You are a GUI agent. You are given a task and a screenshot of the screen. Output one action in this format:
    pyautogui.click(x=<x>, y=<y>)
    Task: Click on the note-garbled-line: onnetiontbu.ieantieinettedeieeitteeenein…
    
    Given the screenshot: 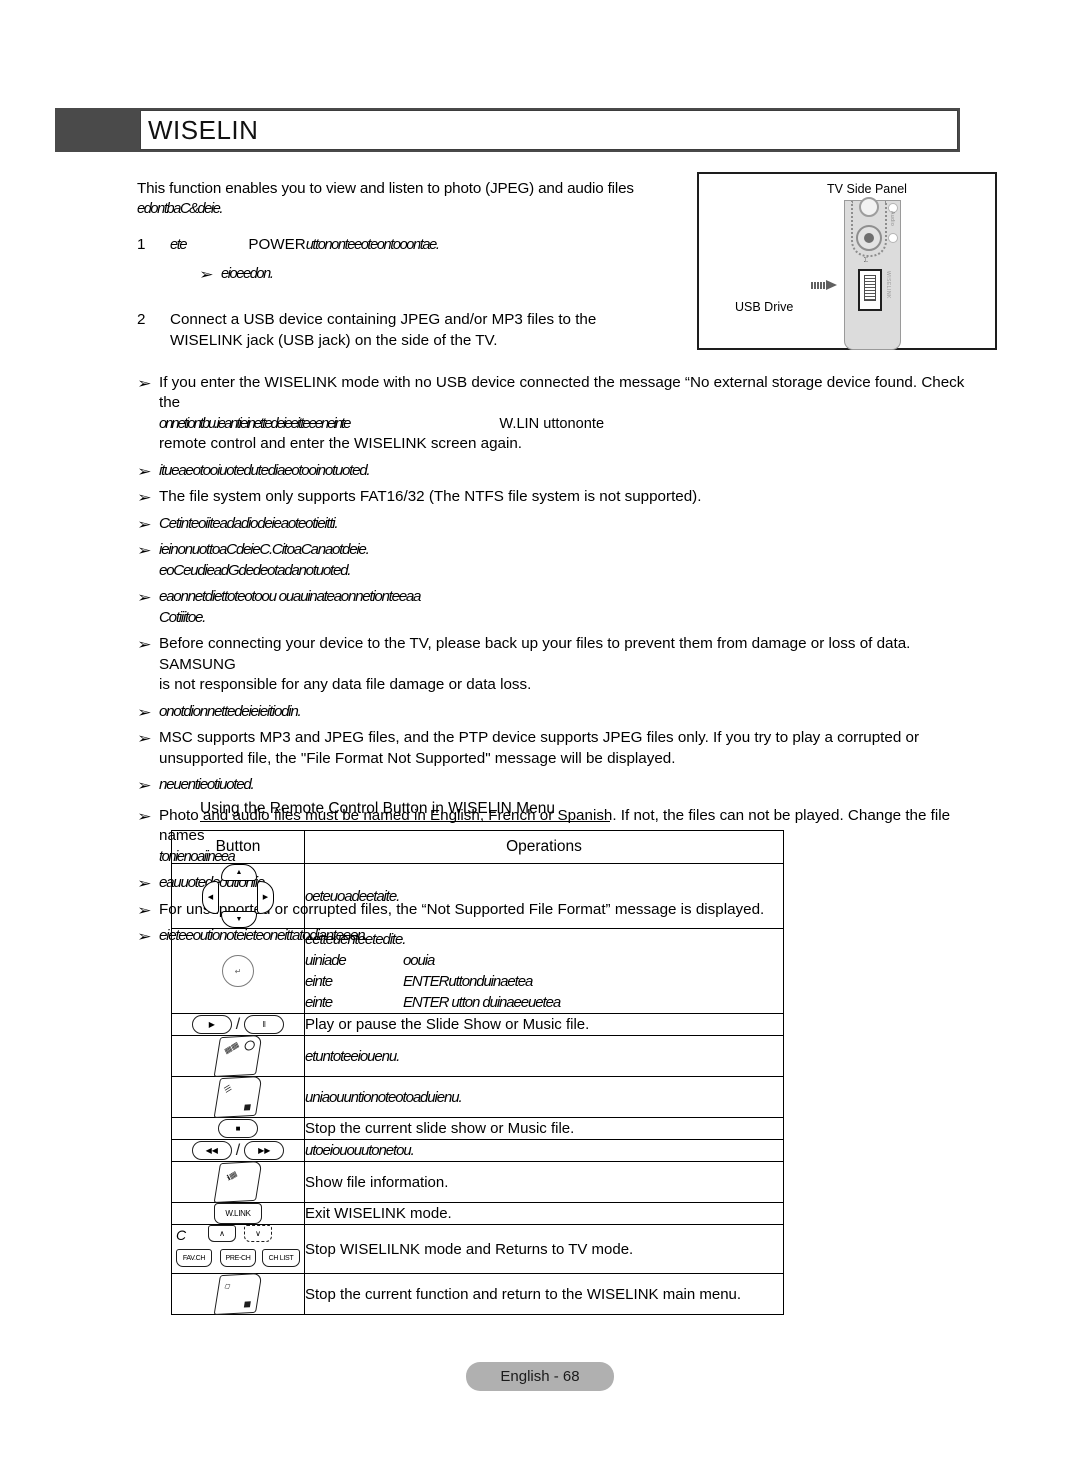 What is the action you would take?
    pyautogui.click(x=568, y=424)
    